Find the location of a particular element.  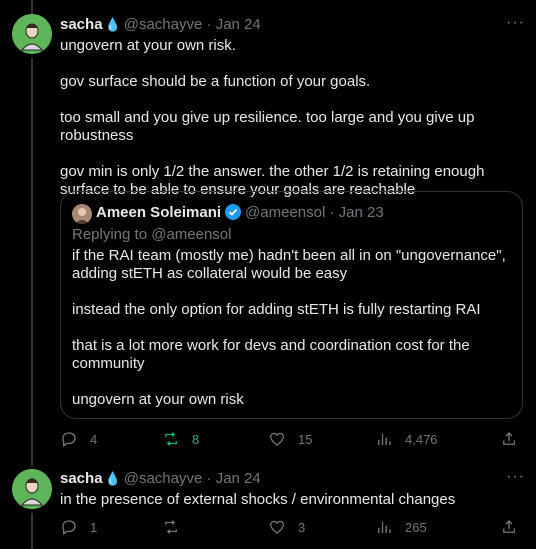

quoted-avatar-image-icon is located at coordinates (82, 214).